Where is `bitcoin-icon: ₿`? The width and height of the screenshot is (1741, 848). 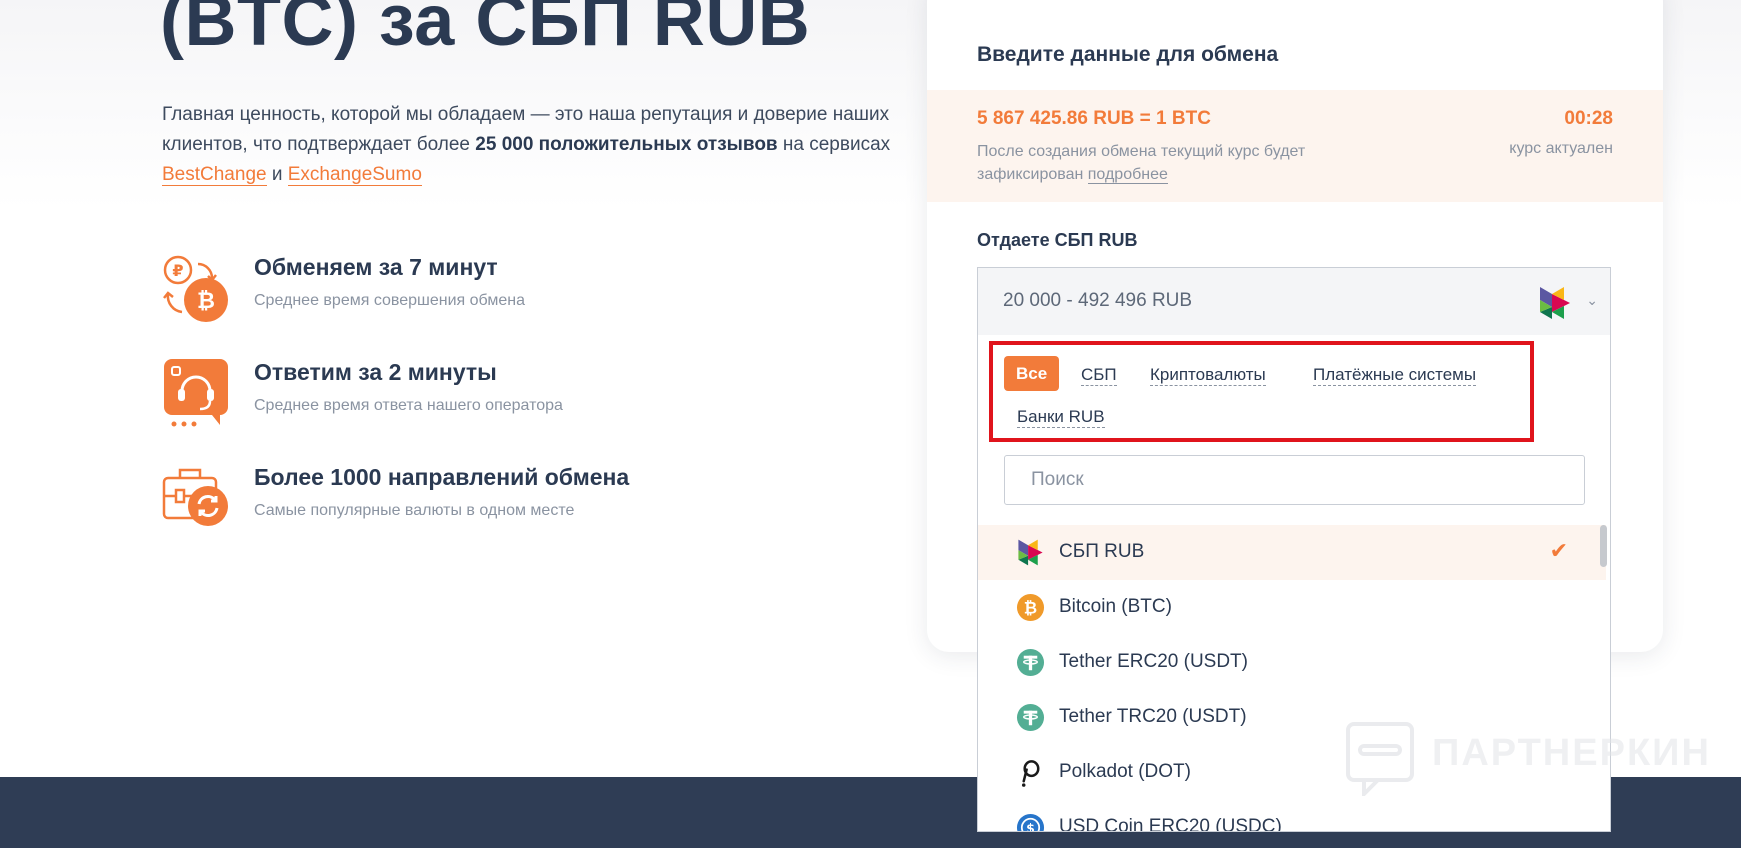 bitcoin-icon: ₿ is located at coordinates (1030, 607).